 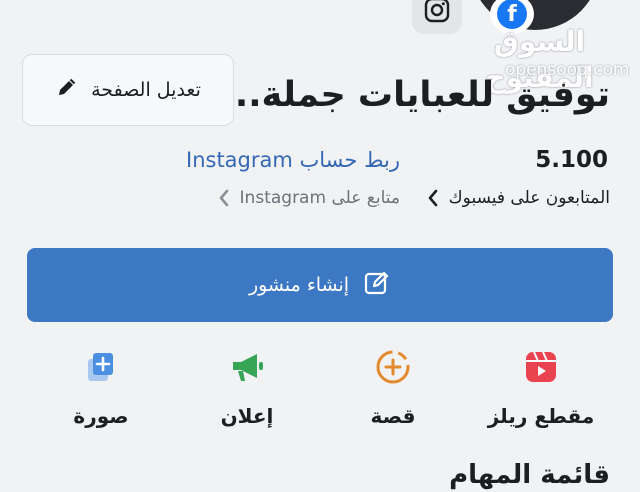 I want to click on followers-count: 5.100, so click(x=571, y=160).